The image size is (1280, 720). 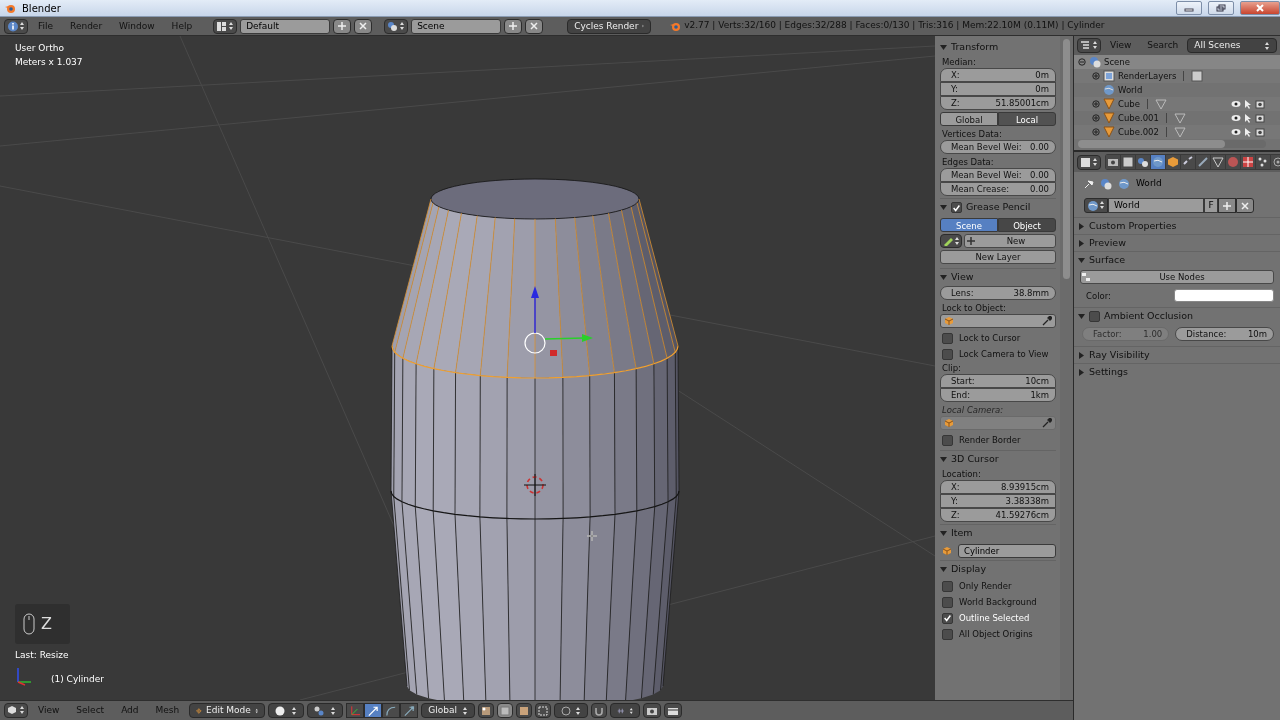 What do you see at coordinates (1119, 355) in the screenshot?
I see `panel-title: Ray Visibility` at bounding box center [1119, 355].